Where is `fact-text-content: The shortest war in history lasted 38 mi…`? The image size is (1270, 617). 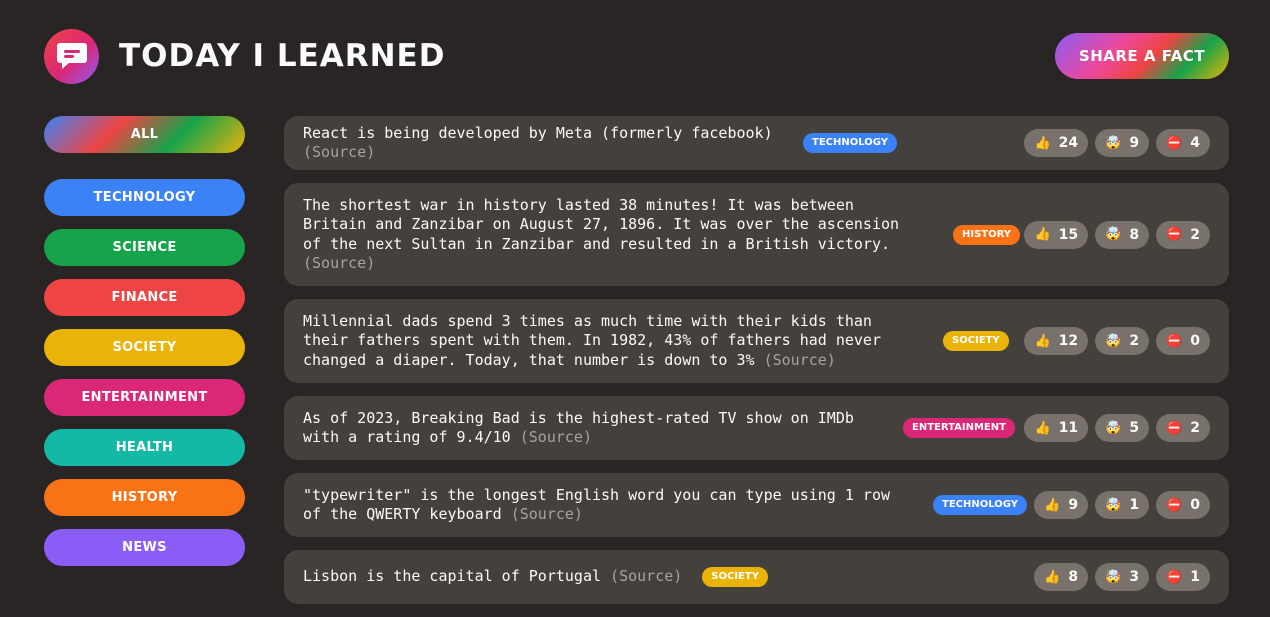 fact-text-content: The shortest war in history lasted 38 mi… is located at coordinates (601, 224).